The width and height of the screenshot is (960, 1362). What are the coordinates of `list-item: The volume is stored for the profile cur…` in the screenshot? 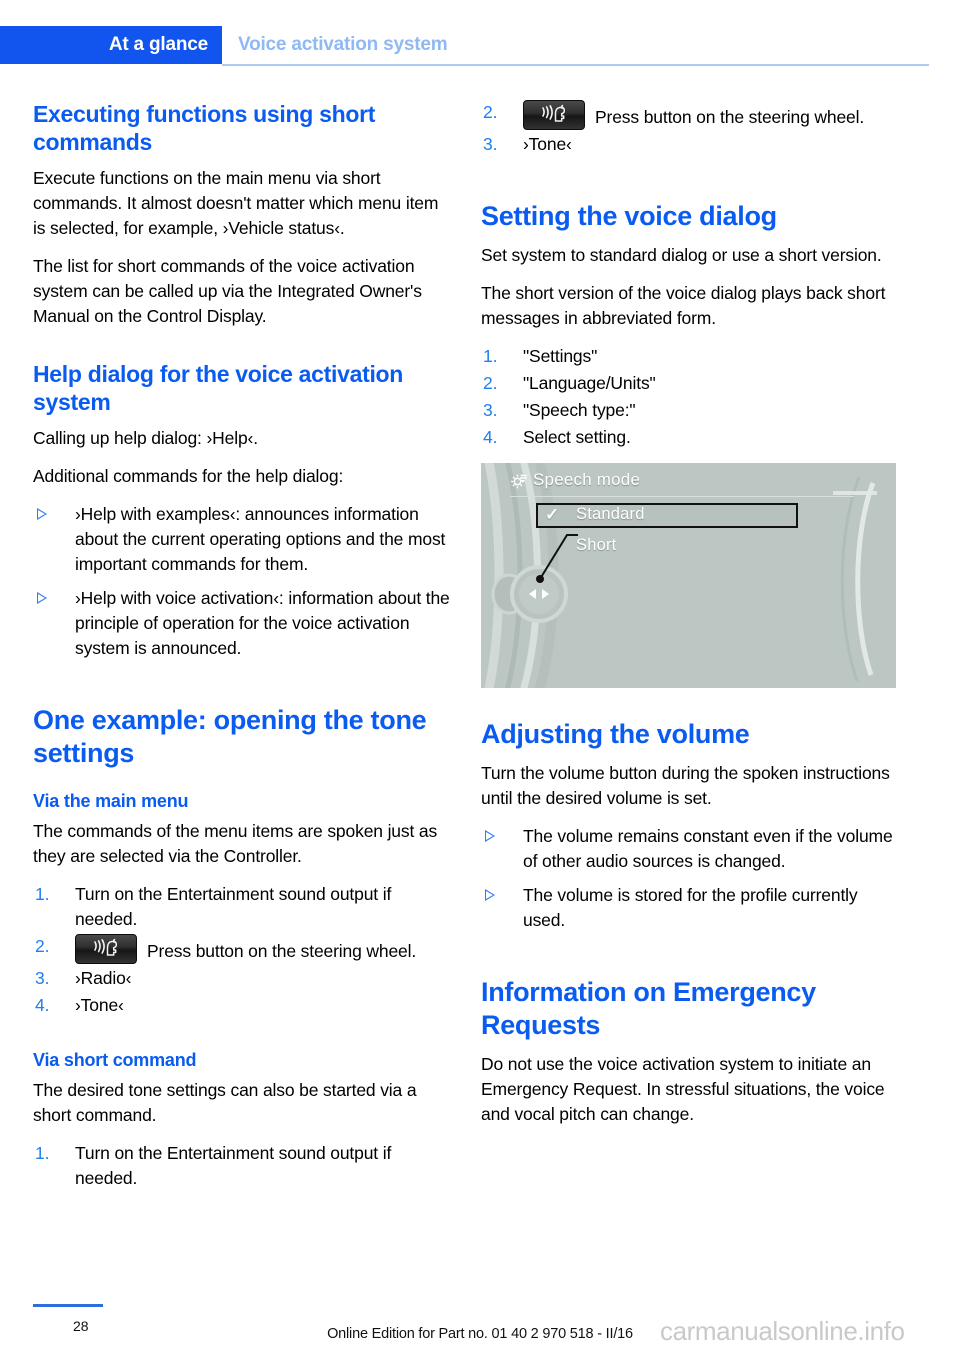 It's located at (691, 908).